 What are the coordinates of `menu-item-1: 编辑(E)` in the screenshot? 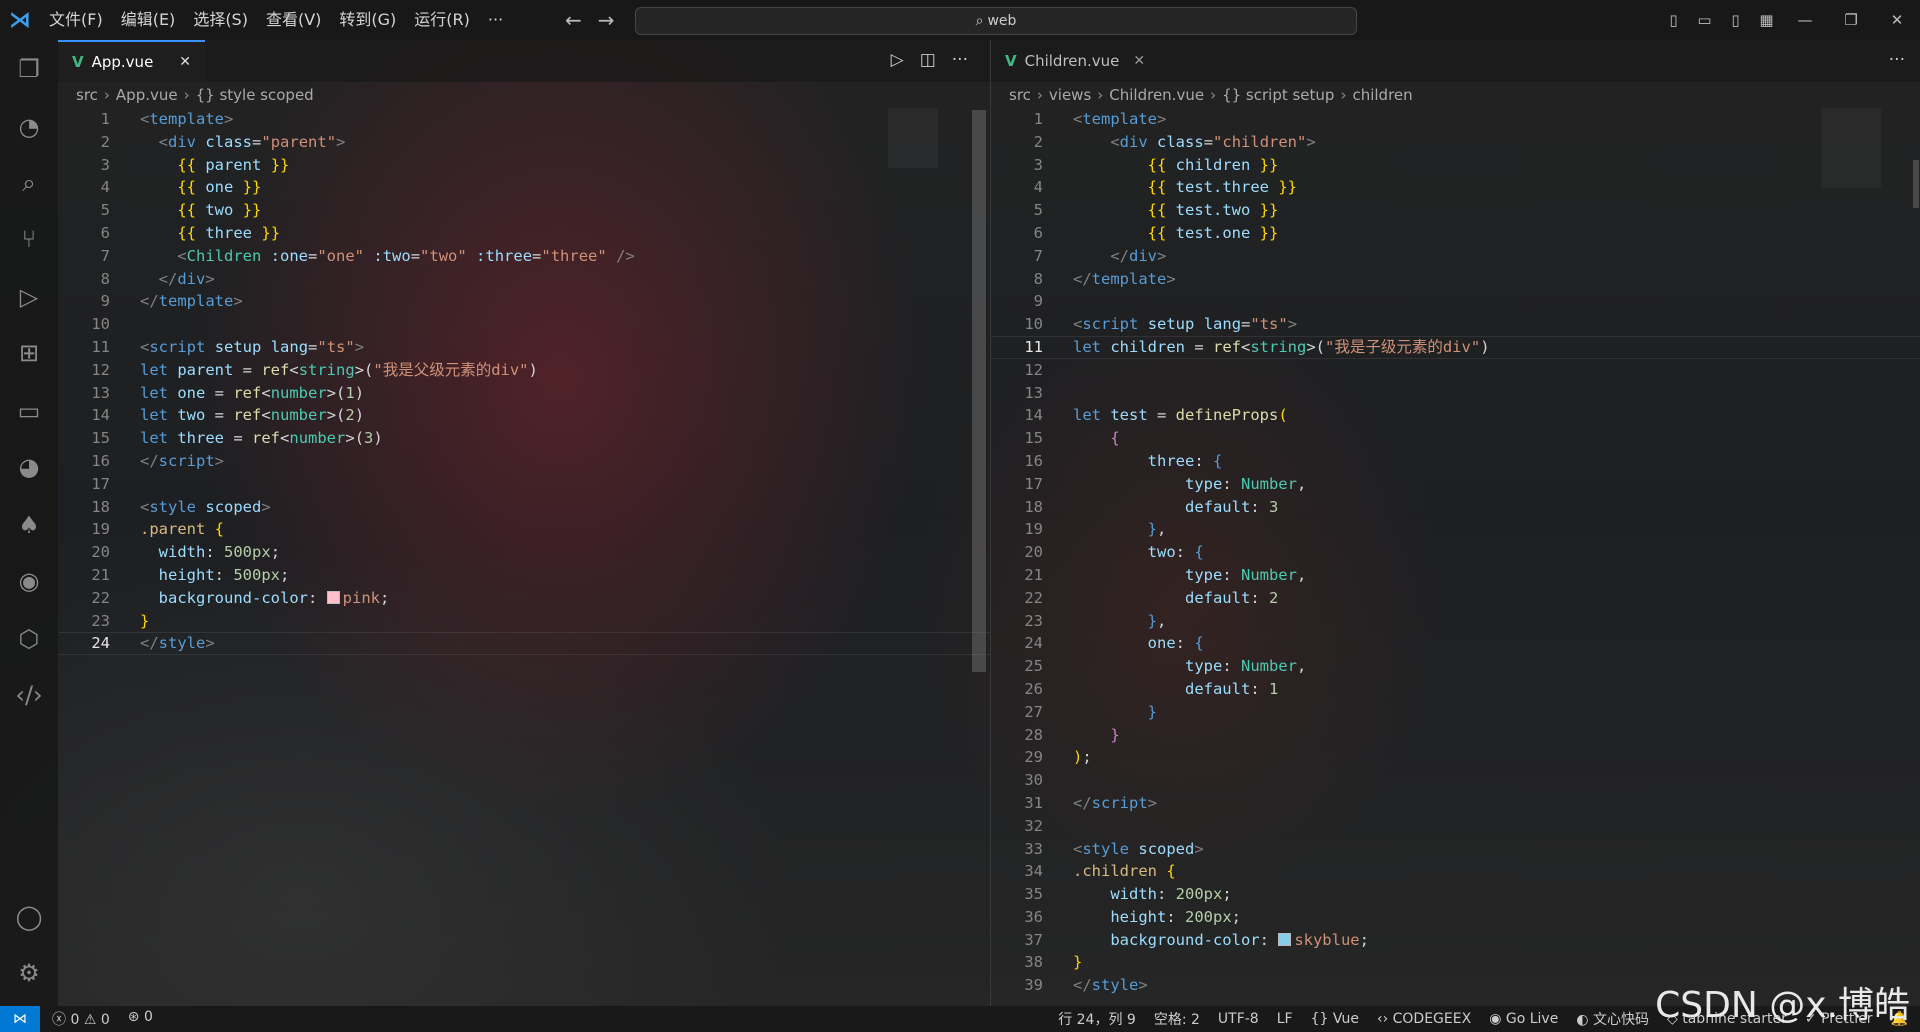 It's located at (148, 20).